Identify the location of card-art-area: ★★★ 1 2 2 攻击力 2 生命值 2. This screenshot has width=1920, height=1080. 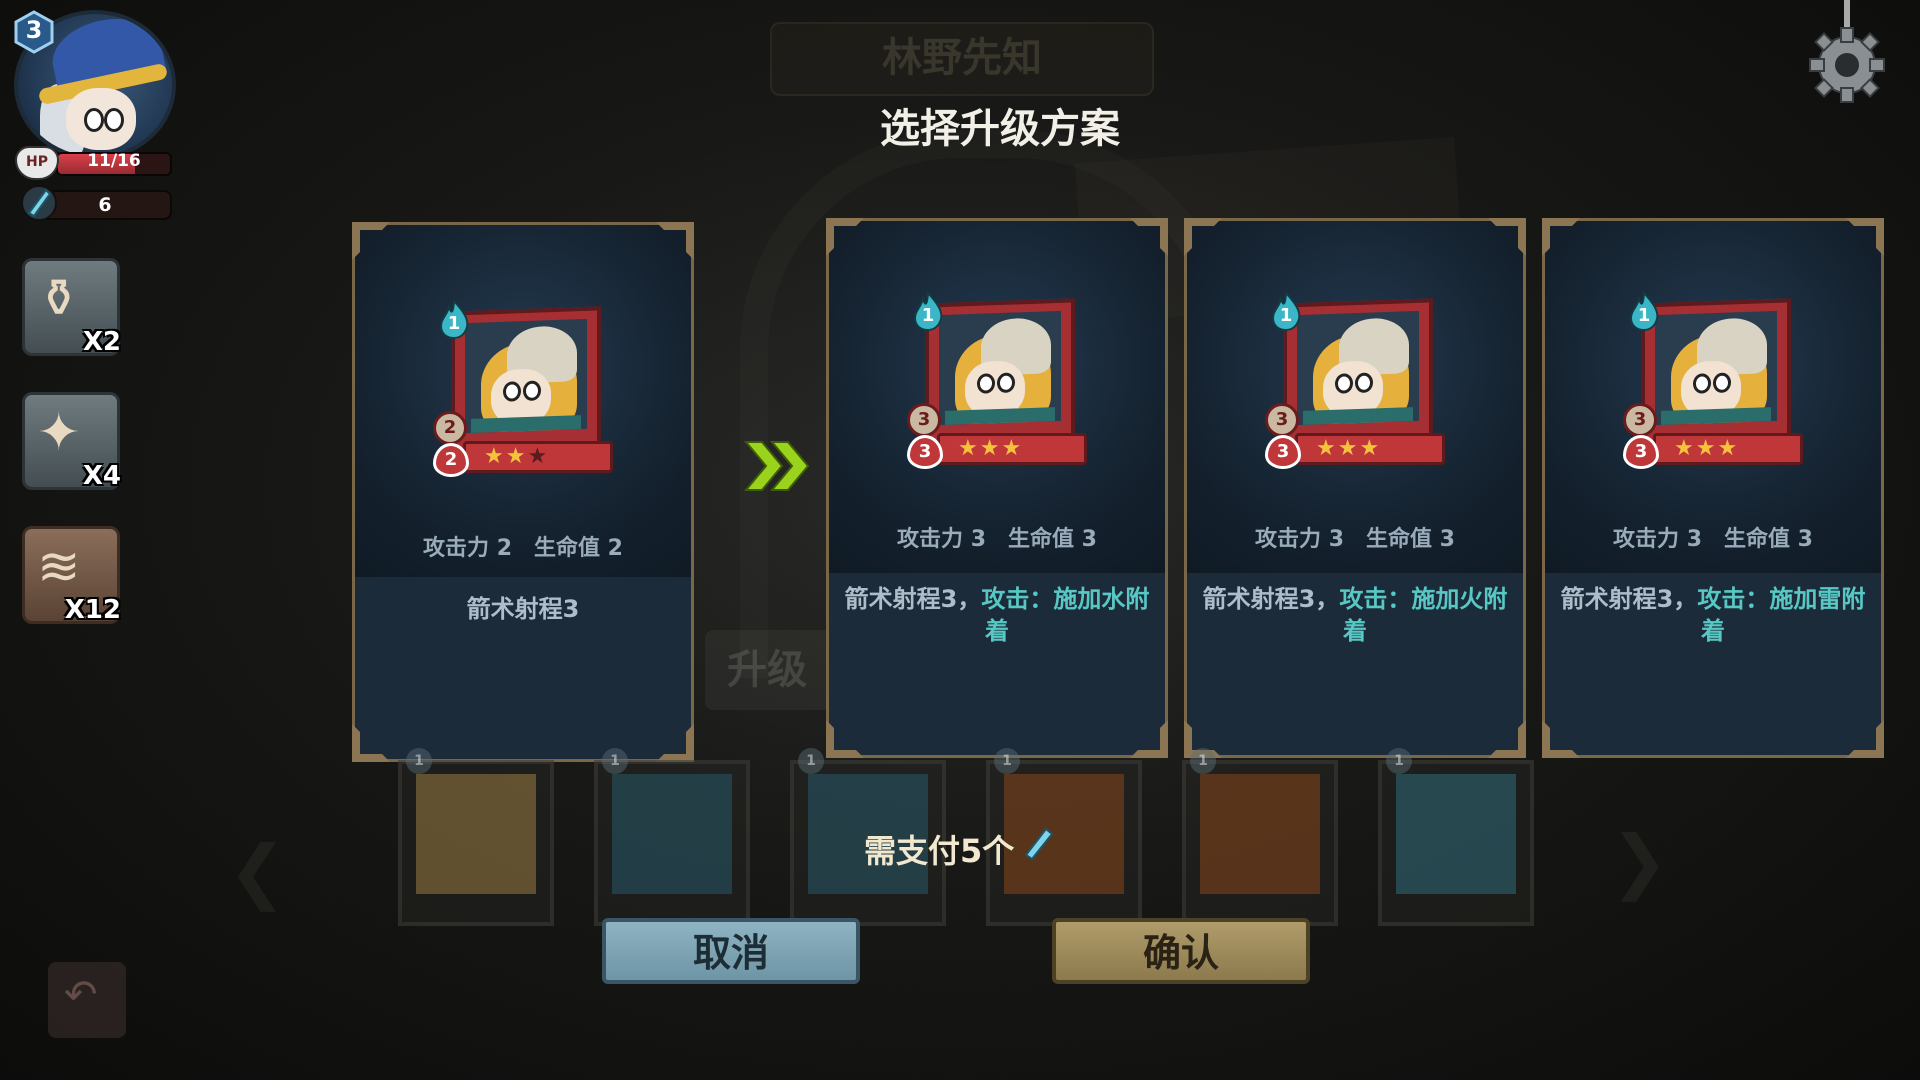
(523, 401).